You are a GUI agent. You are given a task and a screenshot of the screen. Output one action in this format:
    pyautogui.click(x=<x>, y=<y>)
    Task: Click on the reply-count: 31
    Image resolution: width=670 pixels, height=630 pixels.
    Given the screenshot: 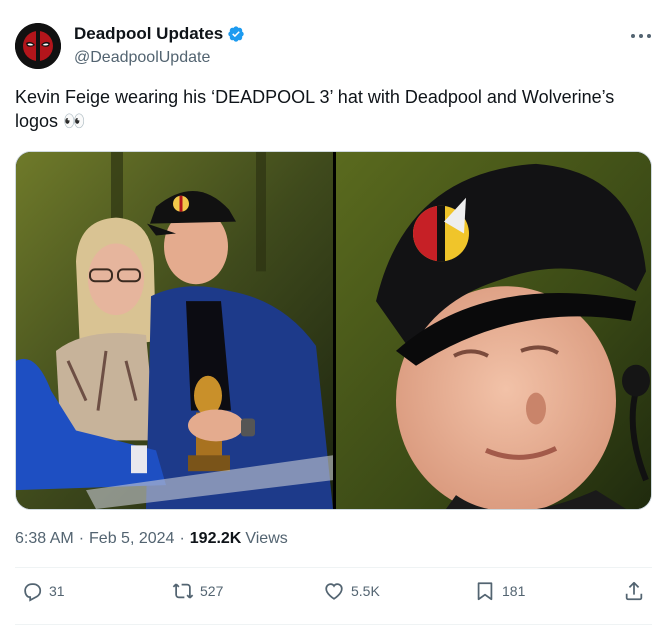 What is the action you would take?
    pyautogui.click(x=57, y=591)
    